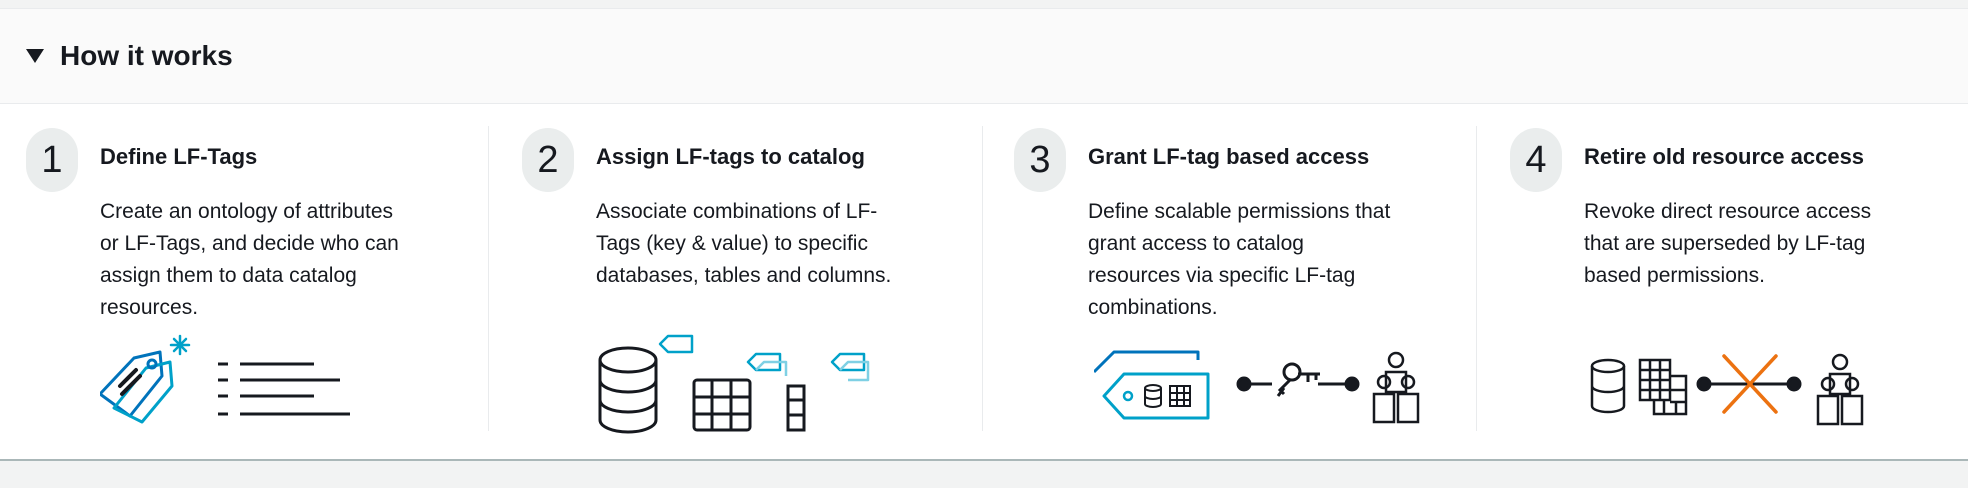 This screenshot has height=488, width=1968. Describe the element at coordinates (730, 156) in the screenshot. I see `step-title: Assign LF-tags to catalog` at that location.